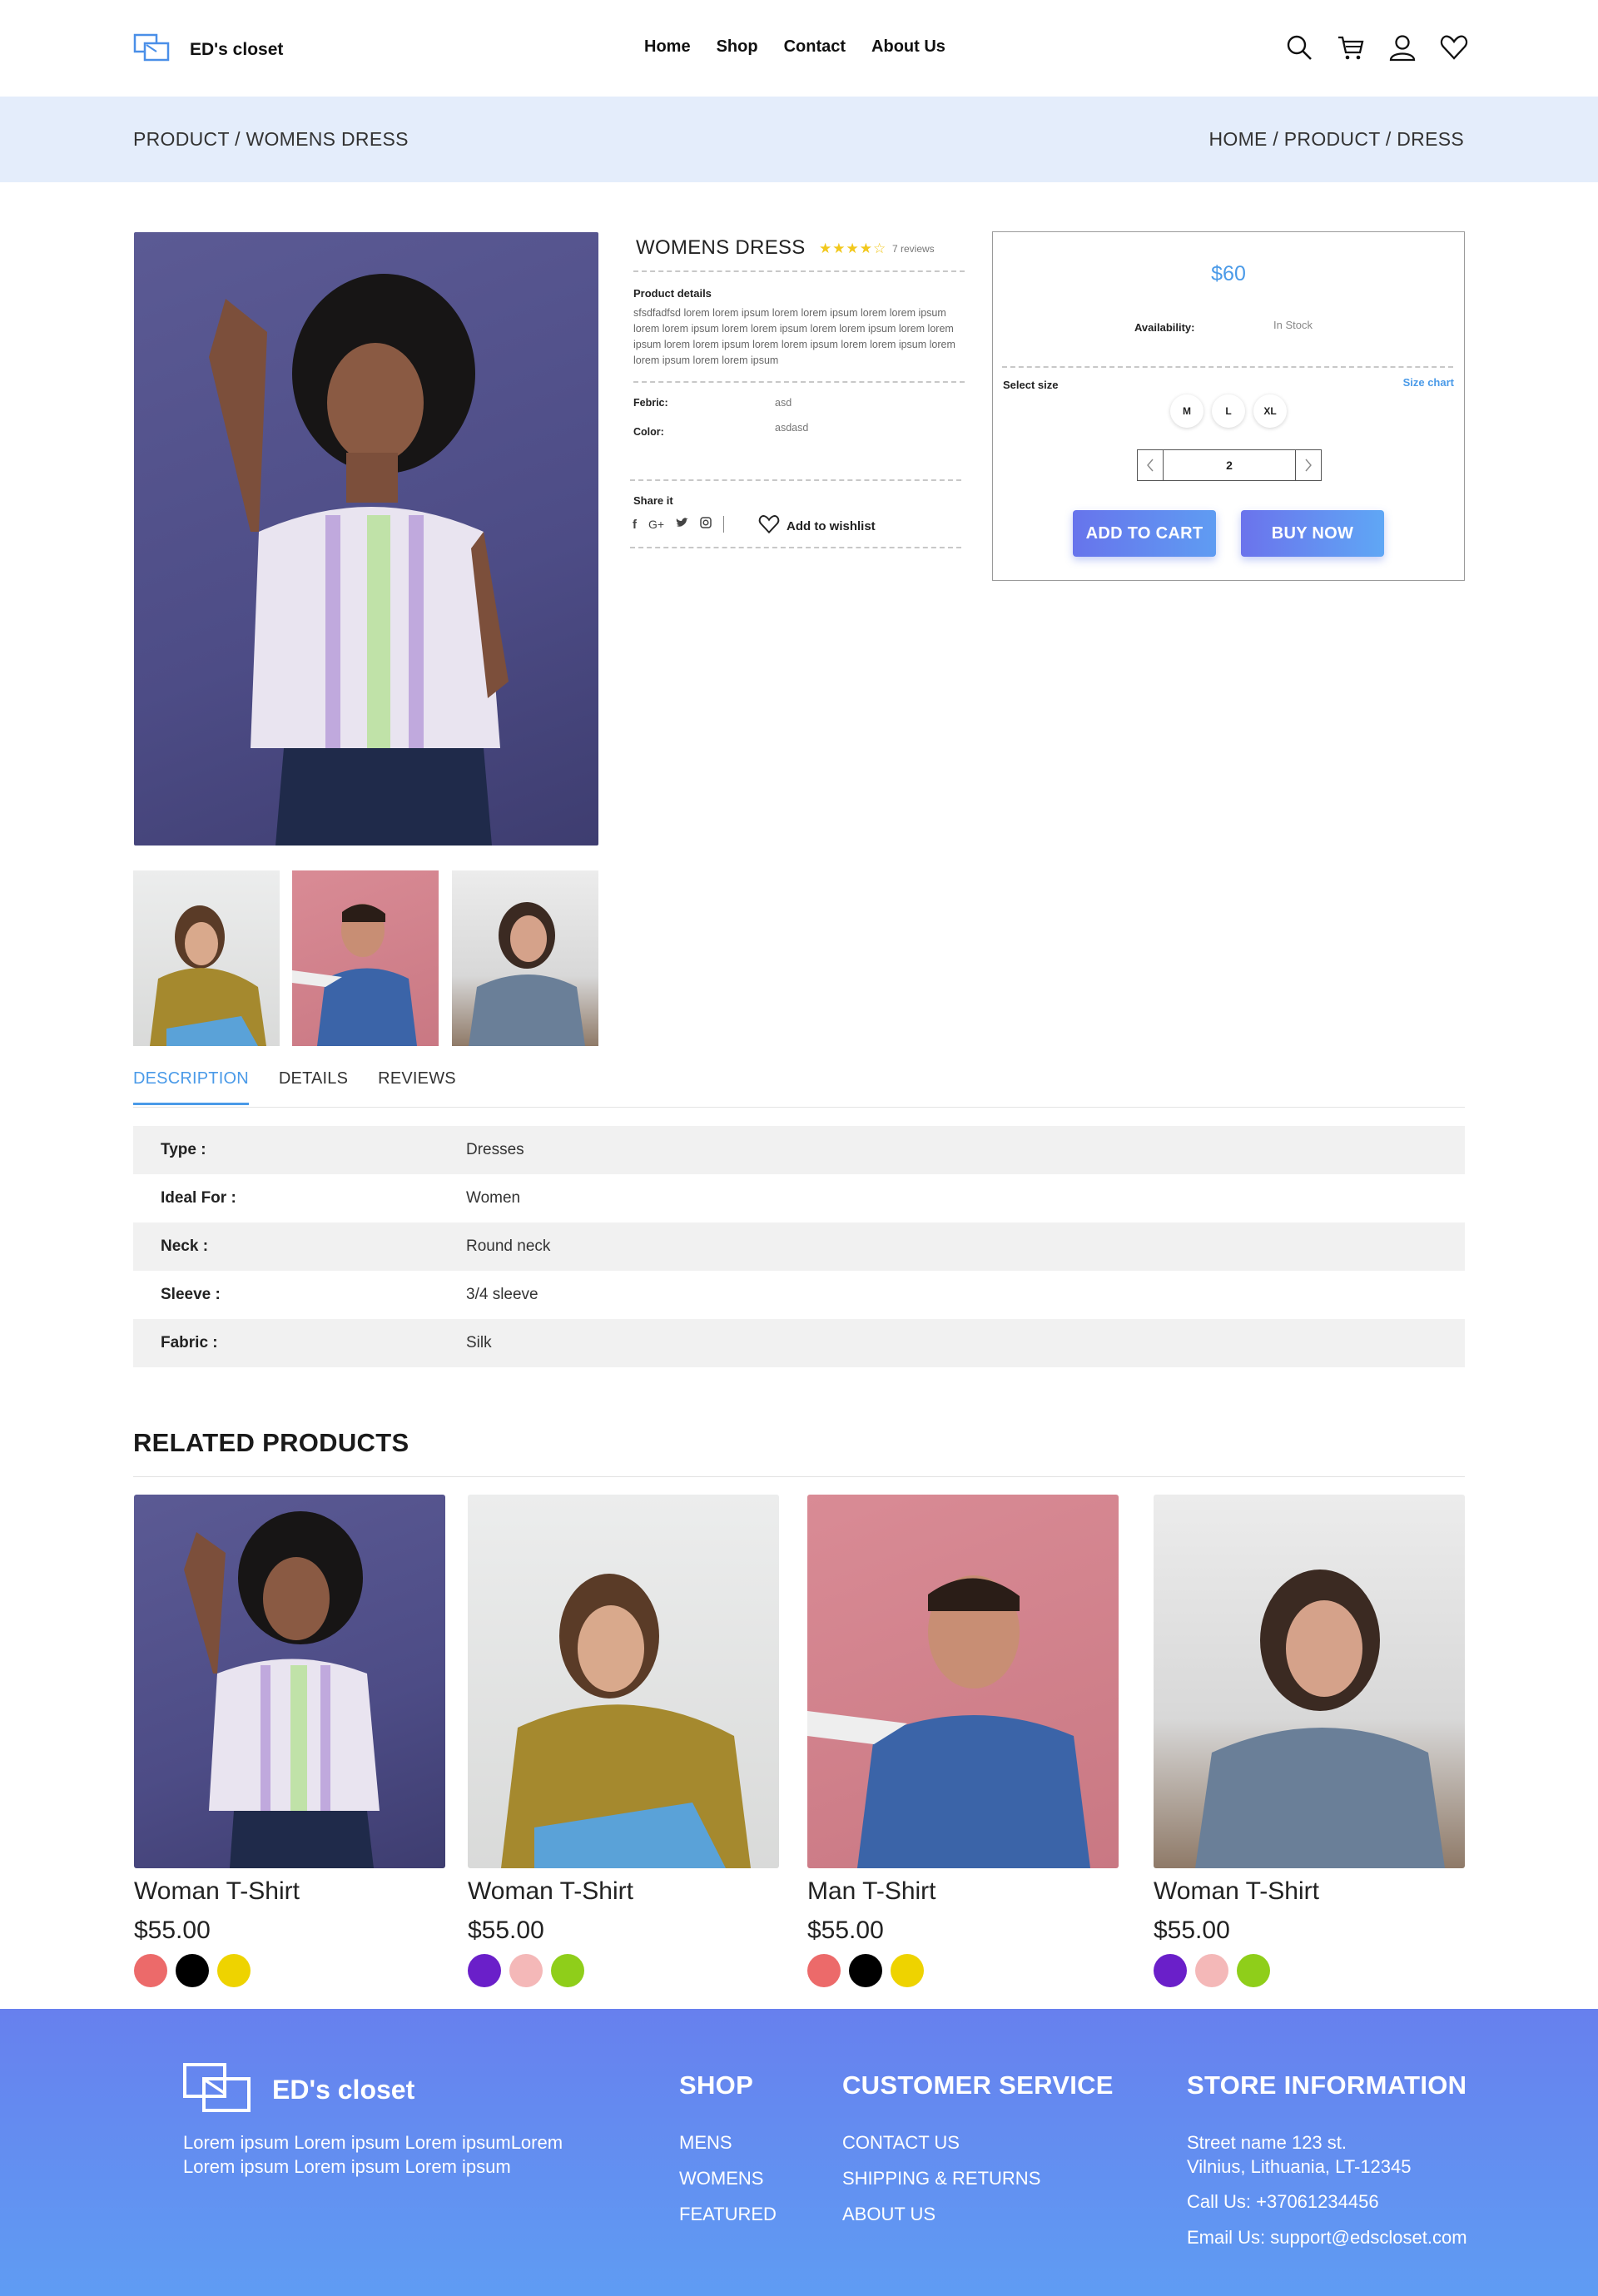 The width and height of the screenshot is (1598, 2296). What do you see at coordinates (963, 1892) in the screenshot?
I see `product-card-name: Man T-Shirt` at bounding box center [963, 1892].